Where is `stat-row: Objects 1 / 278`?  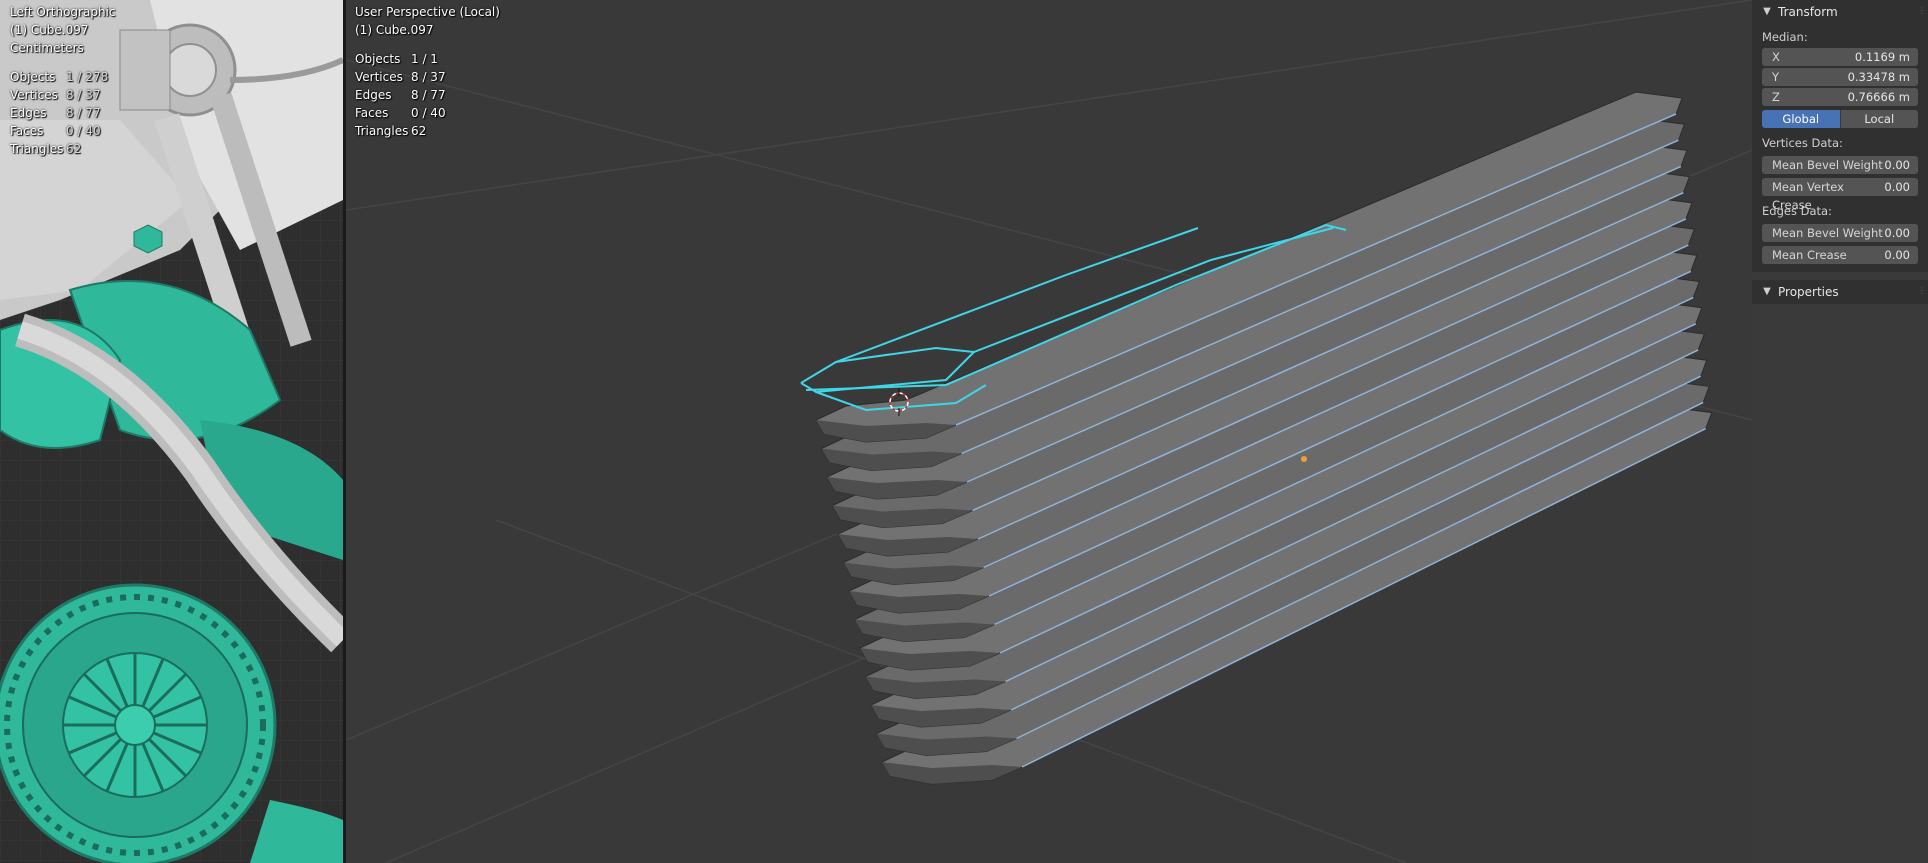 stat-row: Objects 1 / 278 is located at coordinates (59, 77).